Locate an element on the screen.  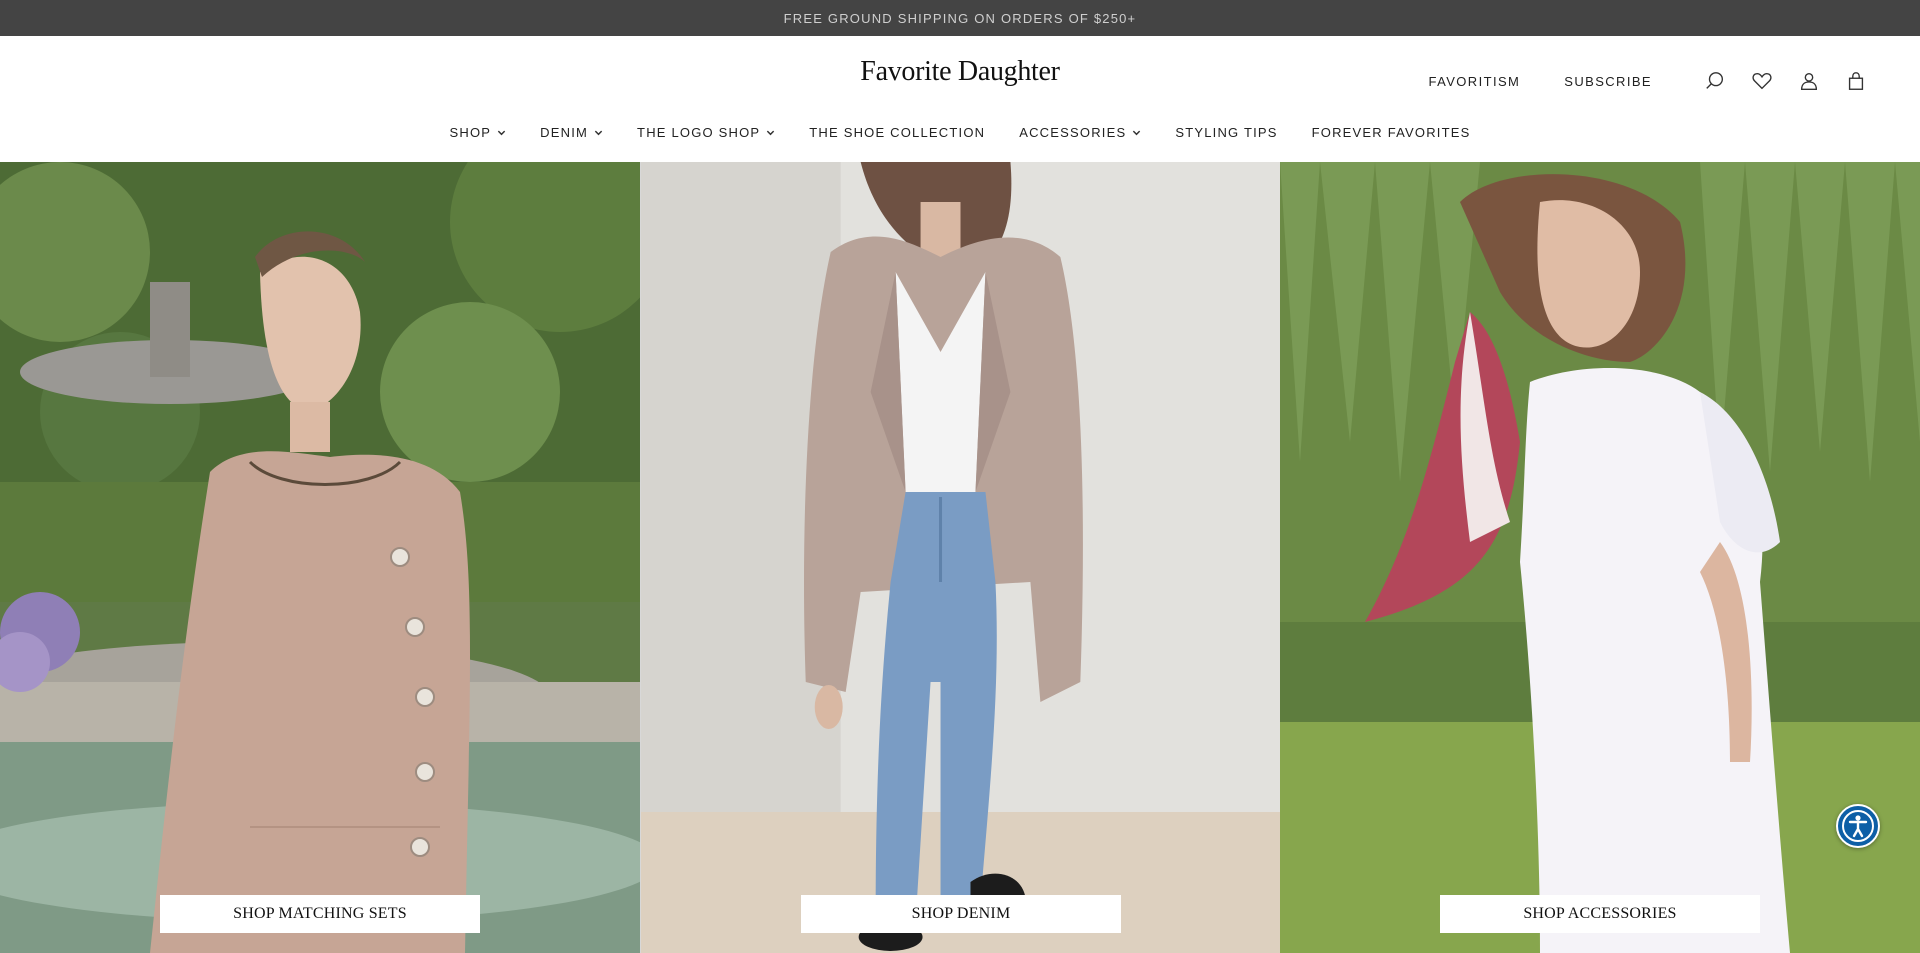
bag-icon is located at coordinates (1856, 81).